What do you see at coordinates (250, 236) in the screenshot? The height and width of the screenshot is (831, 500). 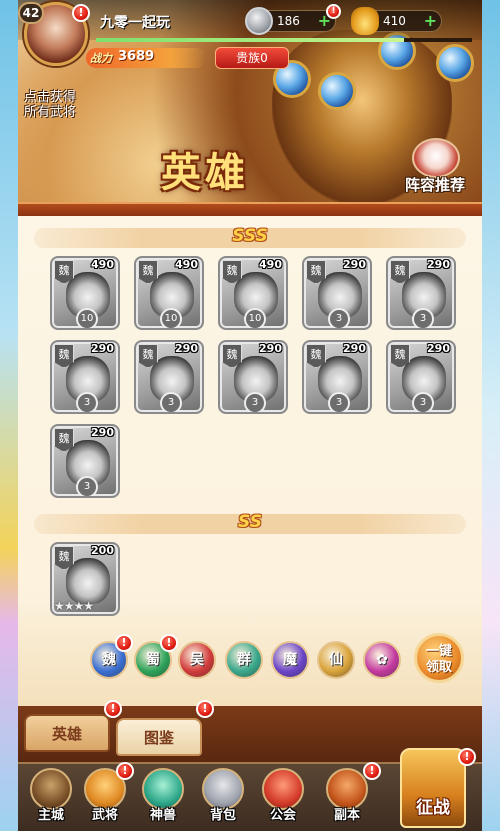 I see `tier-label-sss: SSS` at bounding box center [250, 236].